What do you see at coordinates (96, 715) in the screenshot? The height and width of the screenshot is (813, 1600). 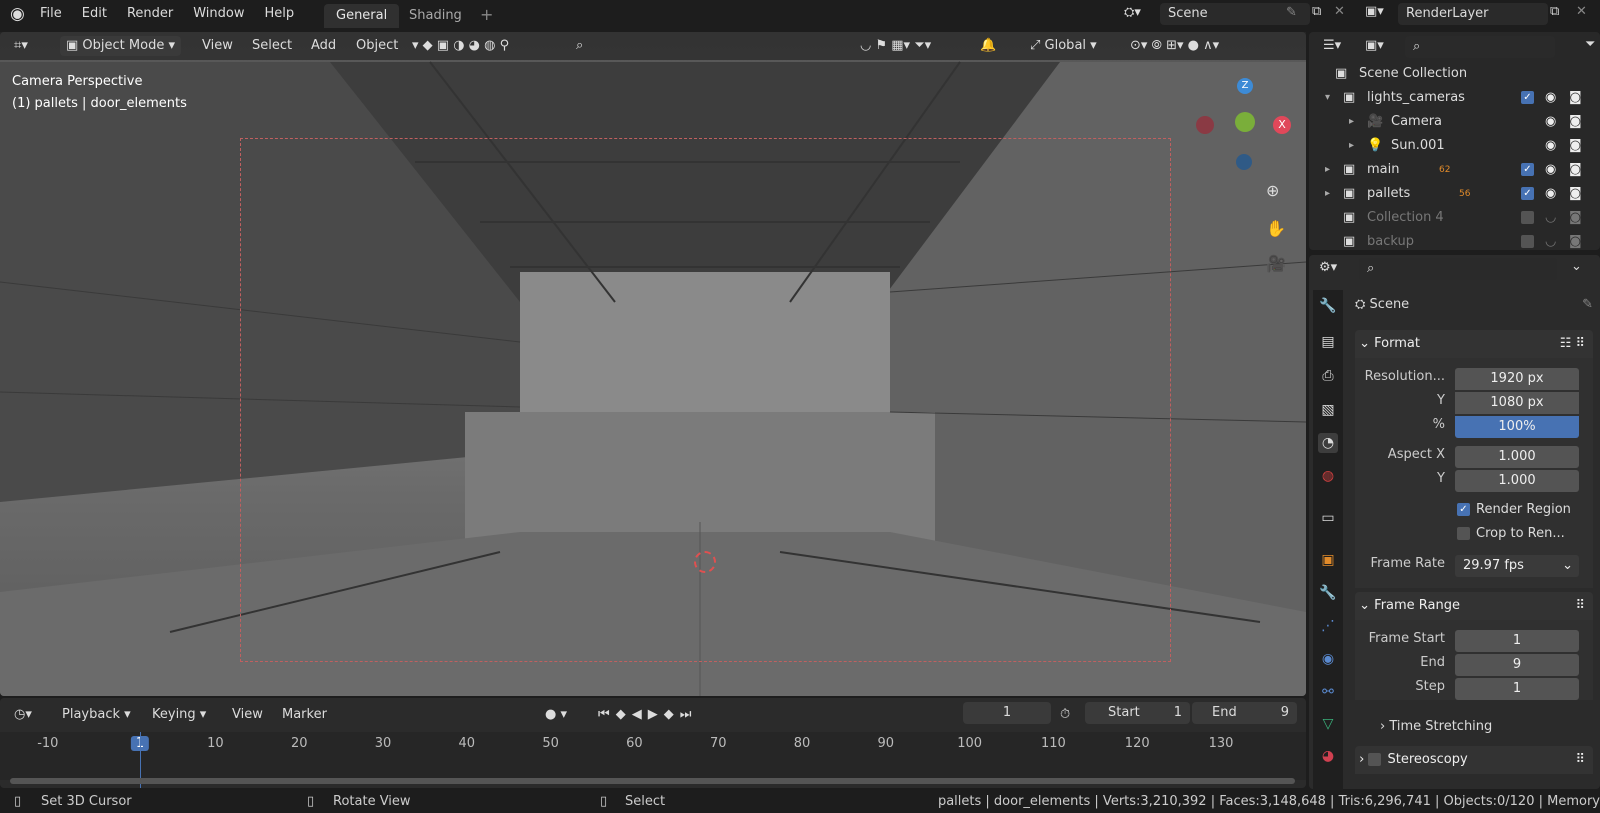 I see `menu-playback: Playback ▾` at bounding box center [96, 715].